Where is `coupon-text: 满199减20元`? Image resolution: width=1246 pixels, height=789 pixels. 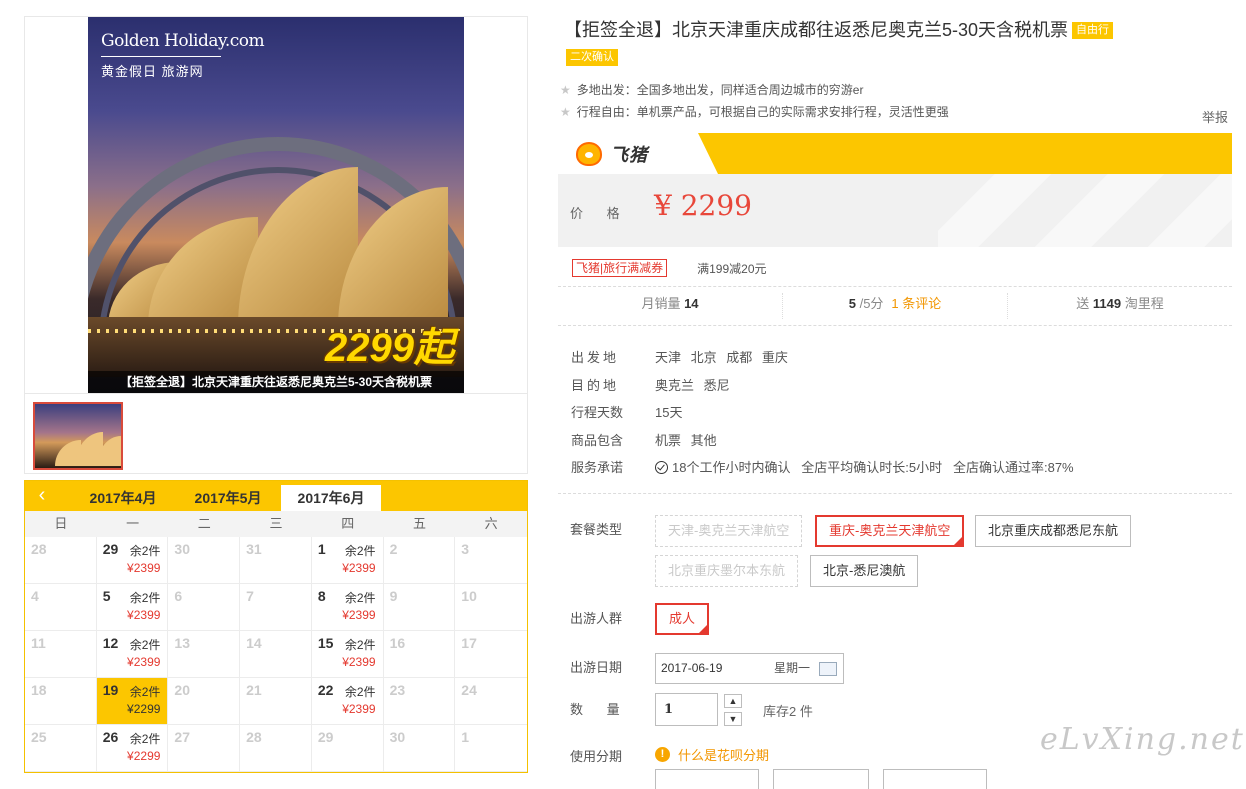 coupon-text: 满199减20元 is located at coordinates (732, 268).